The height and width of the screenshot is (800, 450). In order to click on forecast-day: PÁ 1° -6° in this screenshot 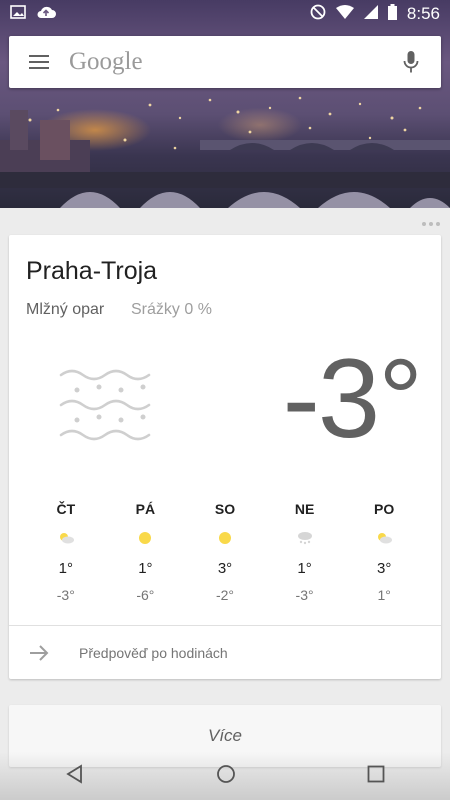, I will do `click(146, 554)`.